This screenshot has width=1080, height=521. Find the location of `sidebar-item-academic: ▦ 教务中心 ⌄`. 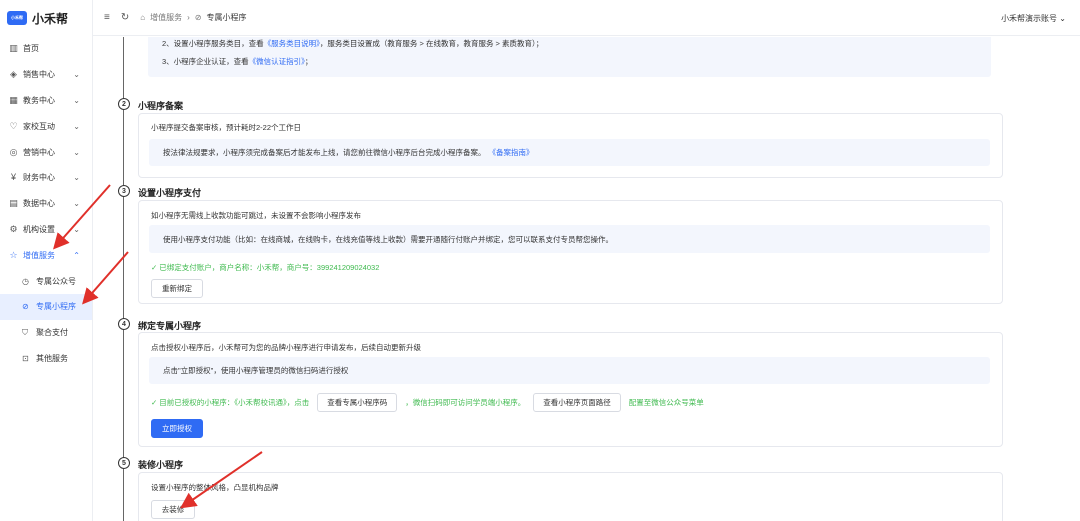

sidebar-item-academic: ▦ 教务中心 ⌄ is located at coordinates (46, 101).